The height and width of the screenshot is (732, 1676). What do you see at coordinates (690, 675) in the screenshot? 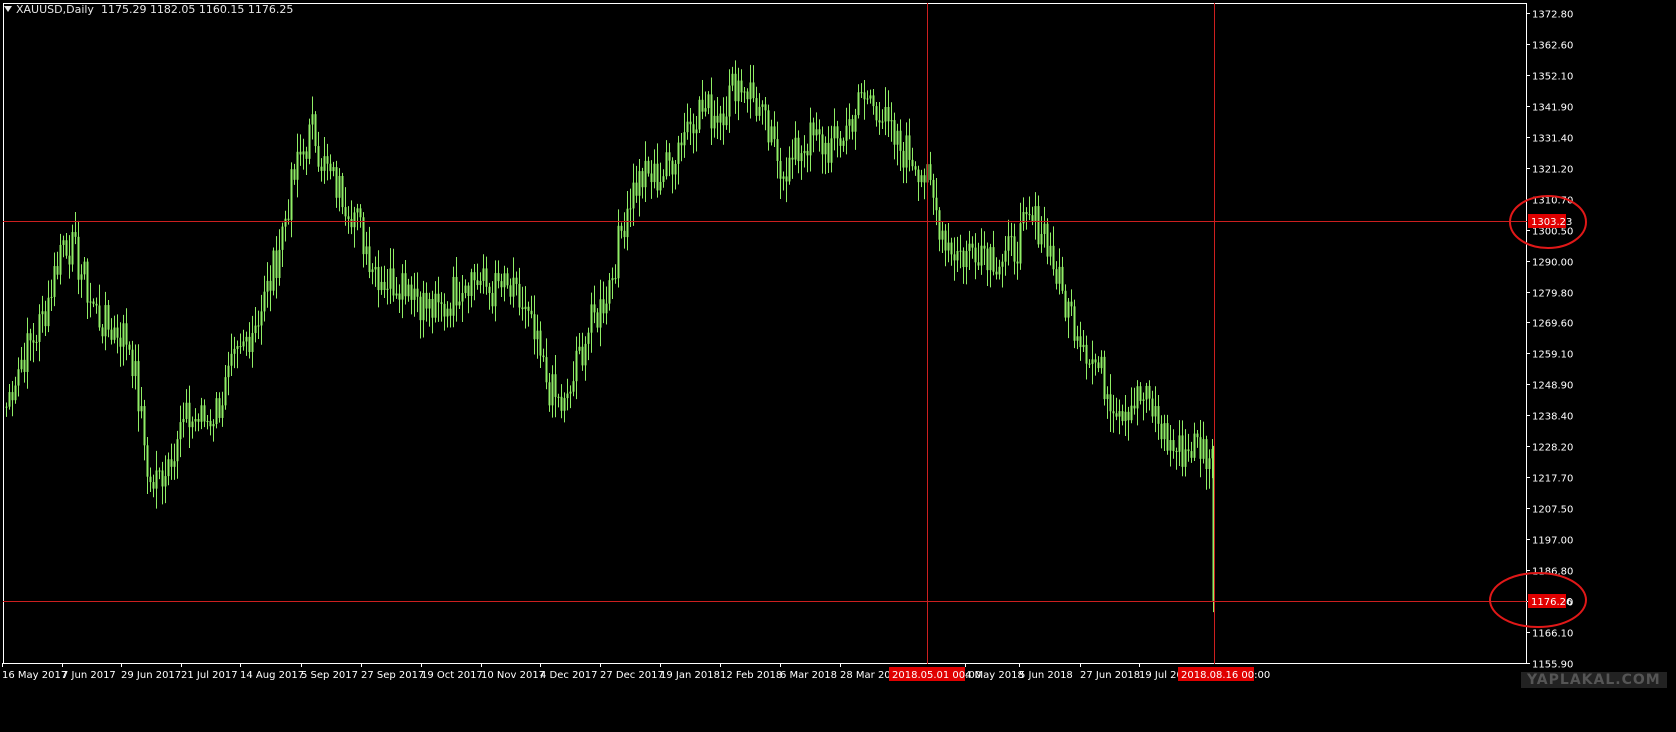
I see `x-tick-label: 19 Jan 2018` at bounding box center [690, 675].